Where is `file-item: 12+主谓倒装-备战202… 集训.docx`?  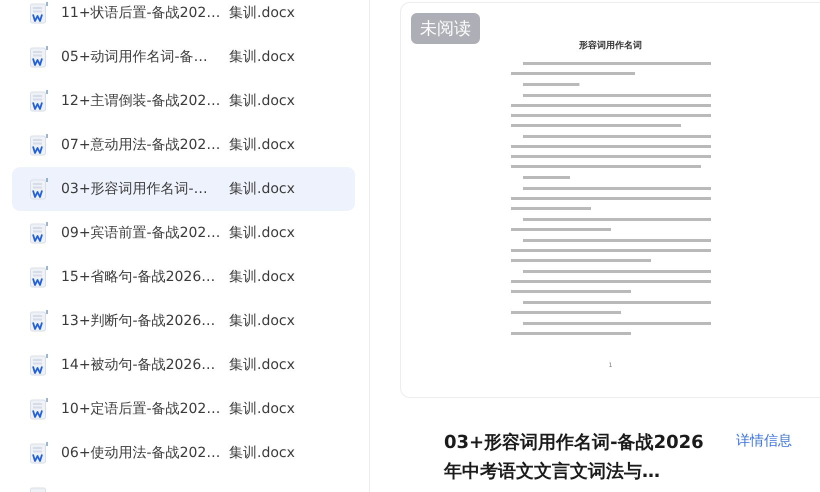
file-item: 12+主谓倒装-备战202… 集训.docx is located at coordinates (183, 101).